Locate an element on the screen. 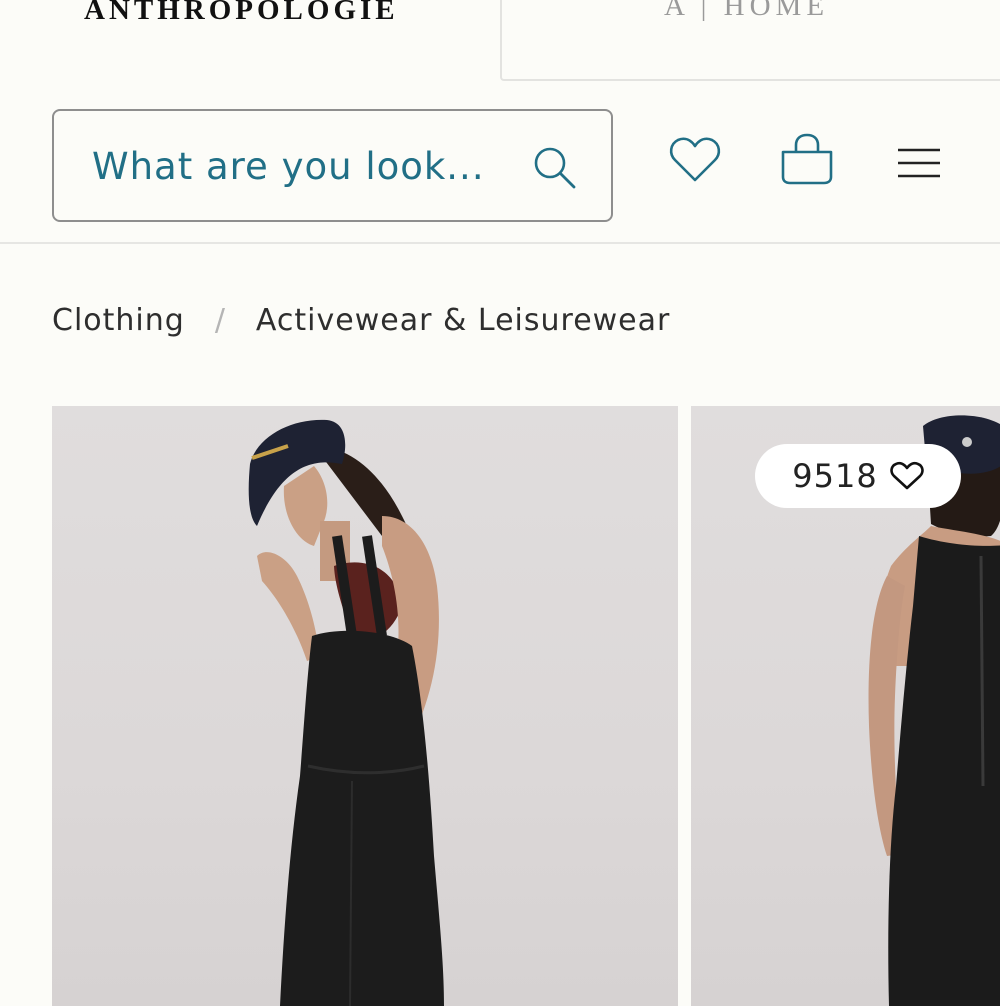 The image size is (1000, 1006). search-box is located at coordinates (332, 165).